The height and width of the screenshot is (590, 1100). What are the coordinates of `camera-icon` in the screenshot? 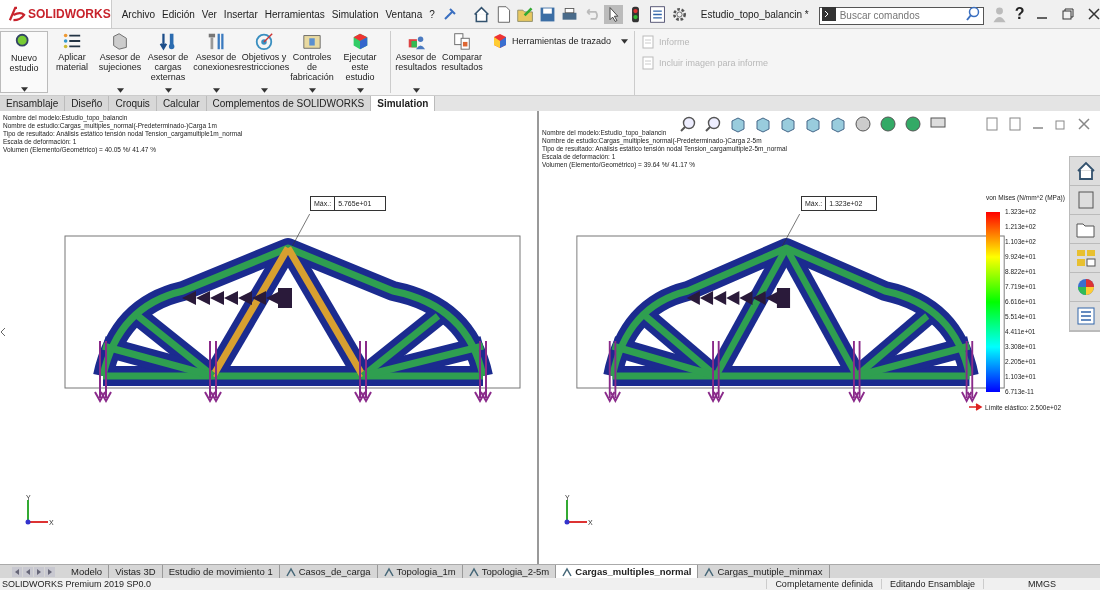 It's located at (648, 63).